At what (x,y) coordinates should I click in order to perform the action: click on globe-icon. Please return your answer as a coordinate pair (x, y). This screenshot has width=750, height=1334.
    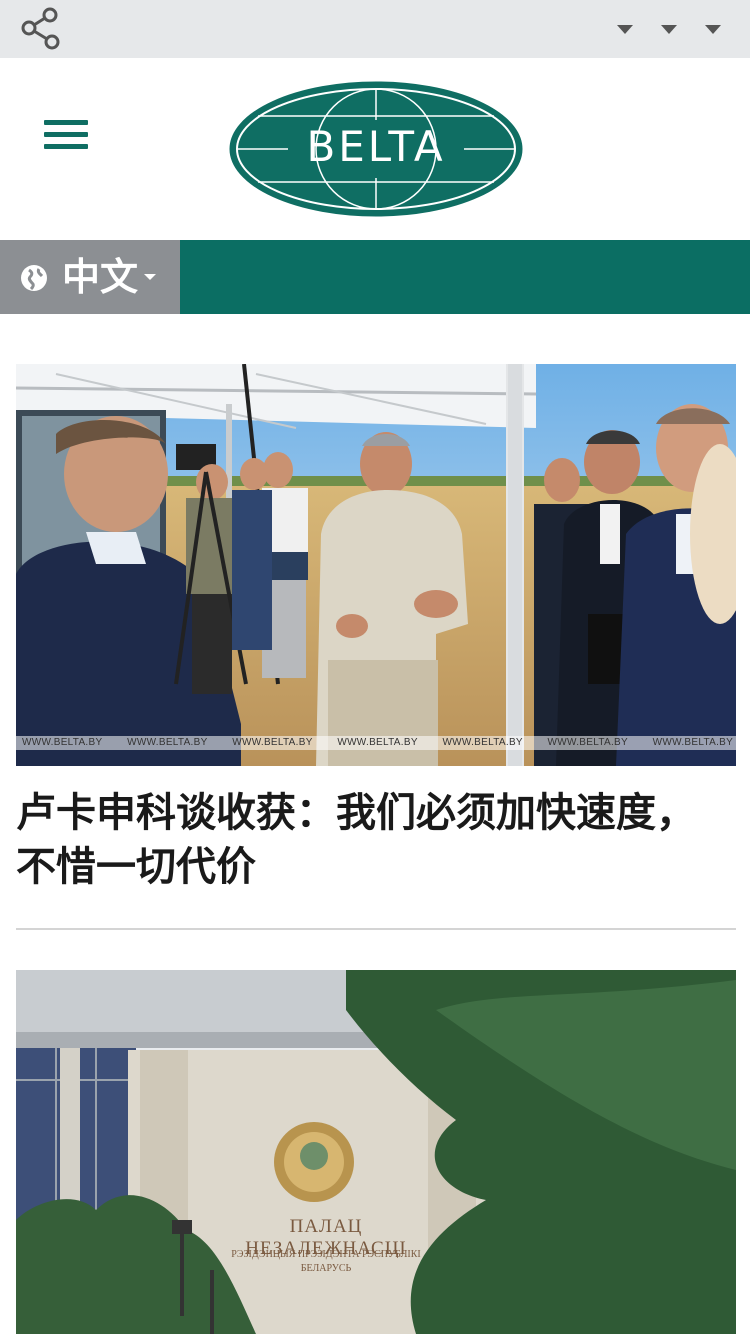
    Looking at the image, I should click on (34, 278).